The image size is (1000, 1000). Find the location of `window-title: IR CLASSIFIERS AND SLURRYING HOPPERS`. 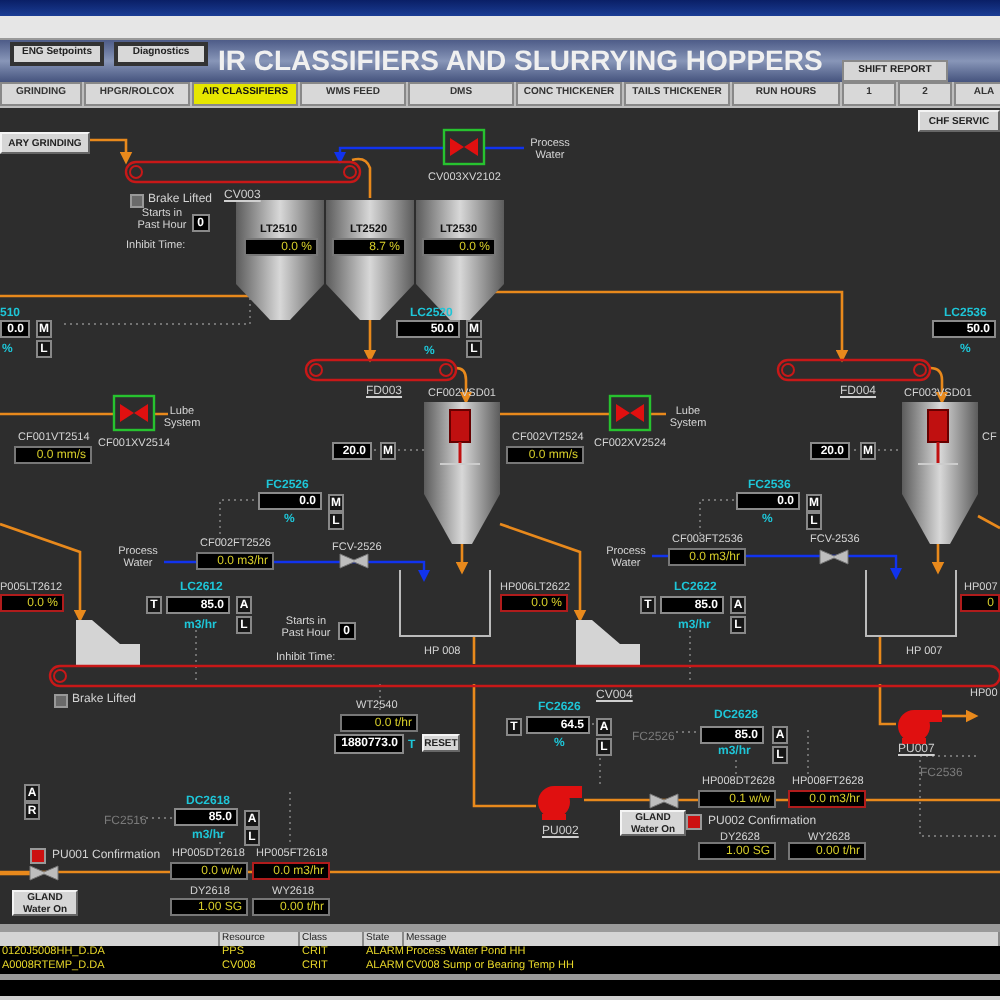

window-title: IR CLASSIFIERS AND SLURRYING HOPPERS is located at coordinates (521, 61).